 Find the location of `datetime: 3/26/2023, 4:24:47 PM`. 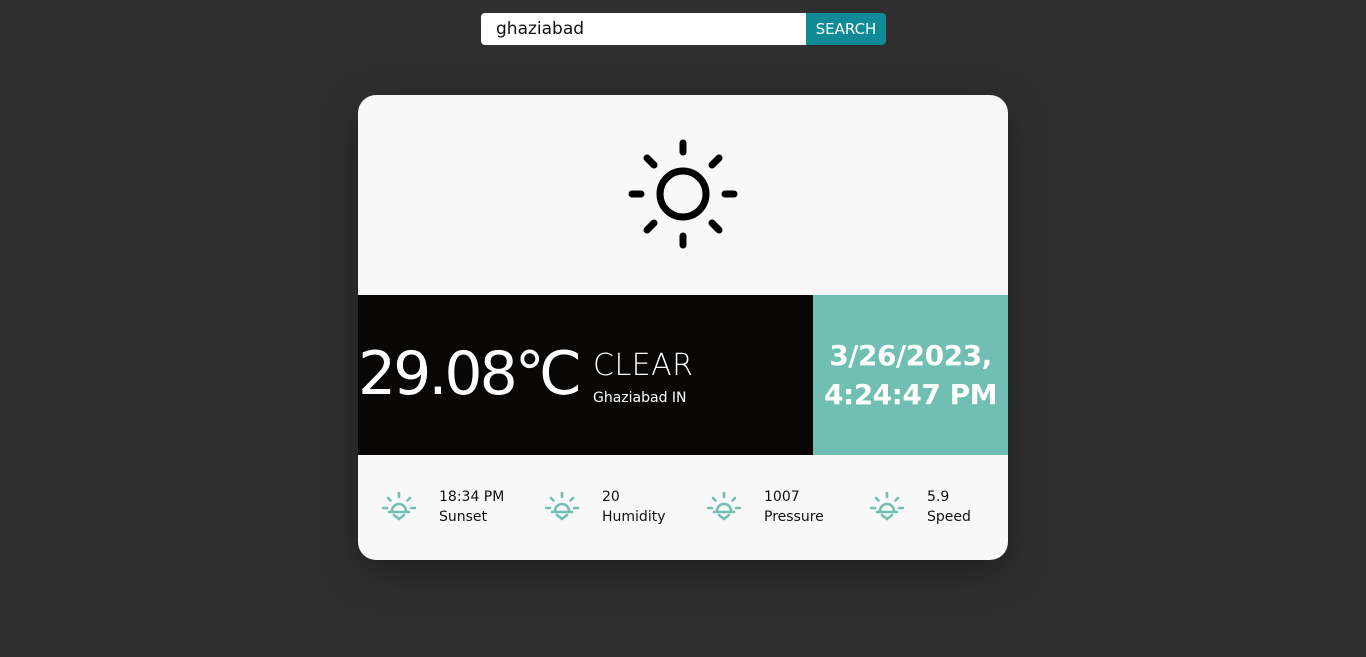

datetime: 3/26/2023, 4:24:47 PM is located at coordinates (910, 375).